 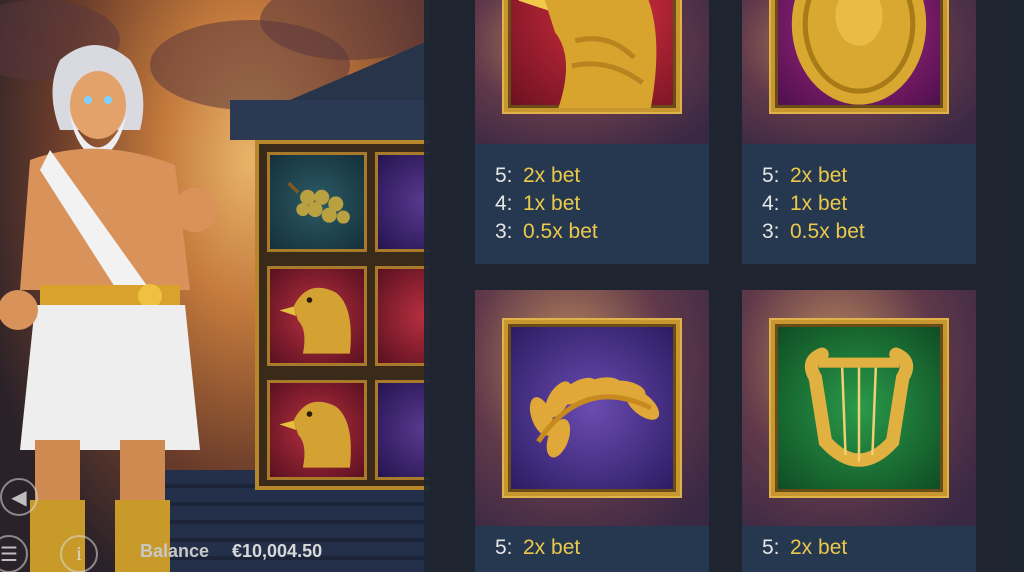 I want to click on balance-value: €10,004.50, so click(x=277, y=551).